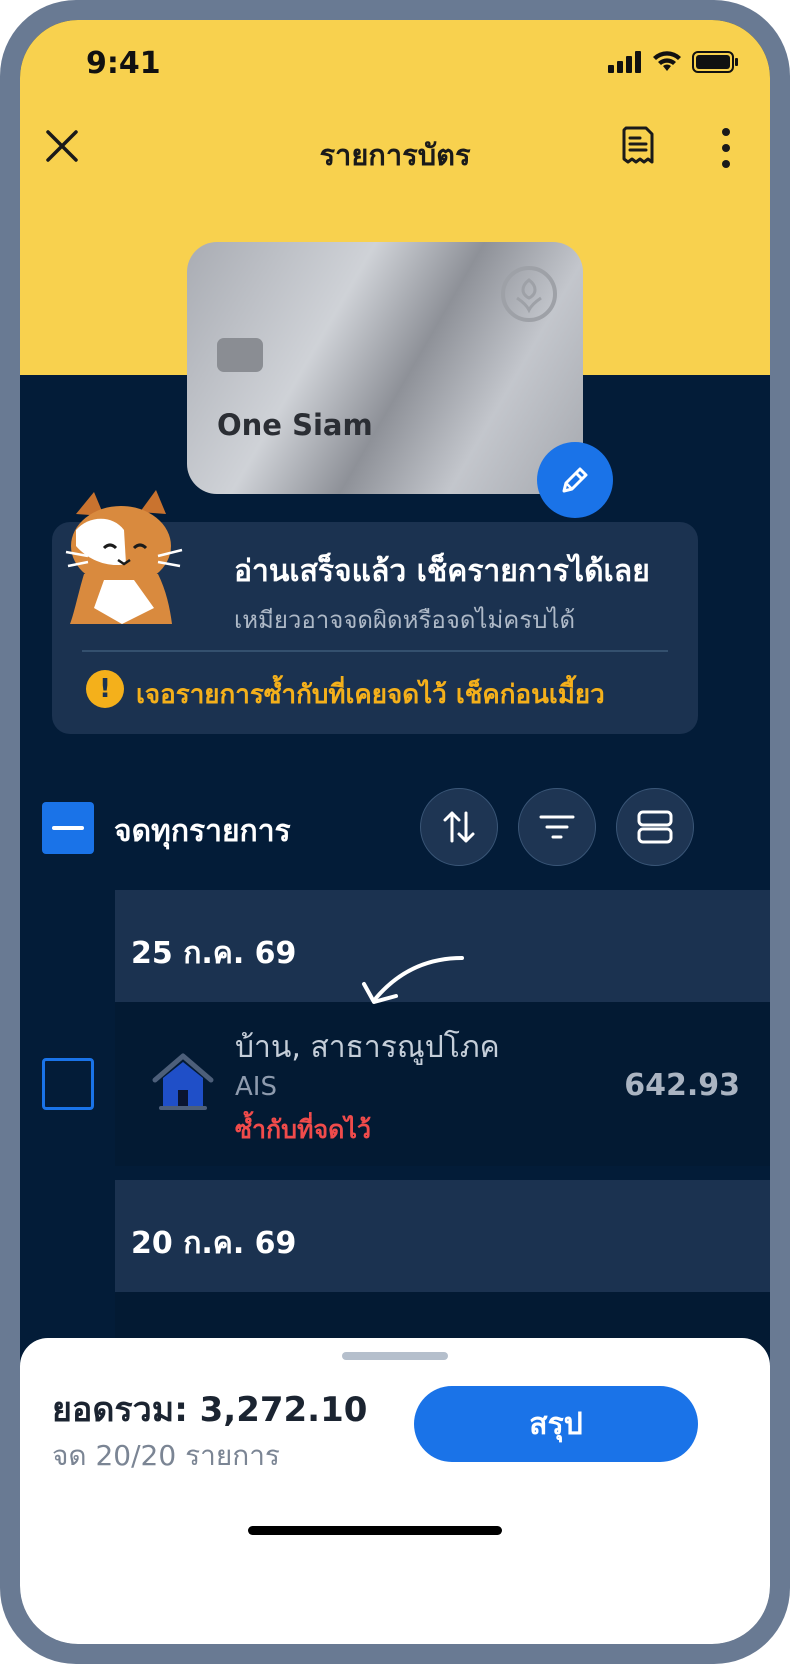  I want to click on list-view-icon, so click(655, 827).